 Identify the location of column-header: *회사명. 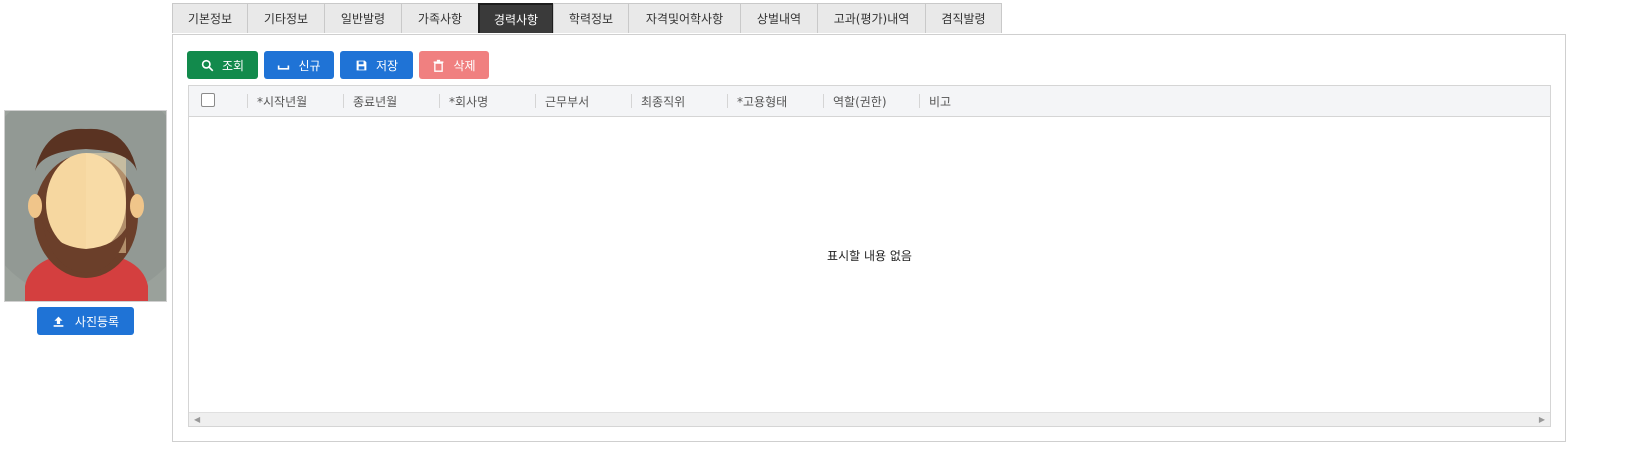
(487, 101).